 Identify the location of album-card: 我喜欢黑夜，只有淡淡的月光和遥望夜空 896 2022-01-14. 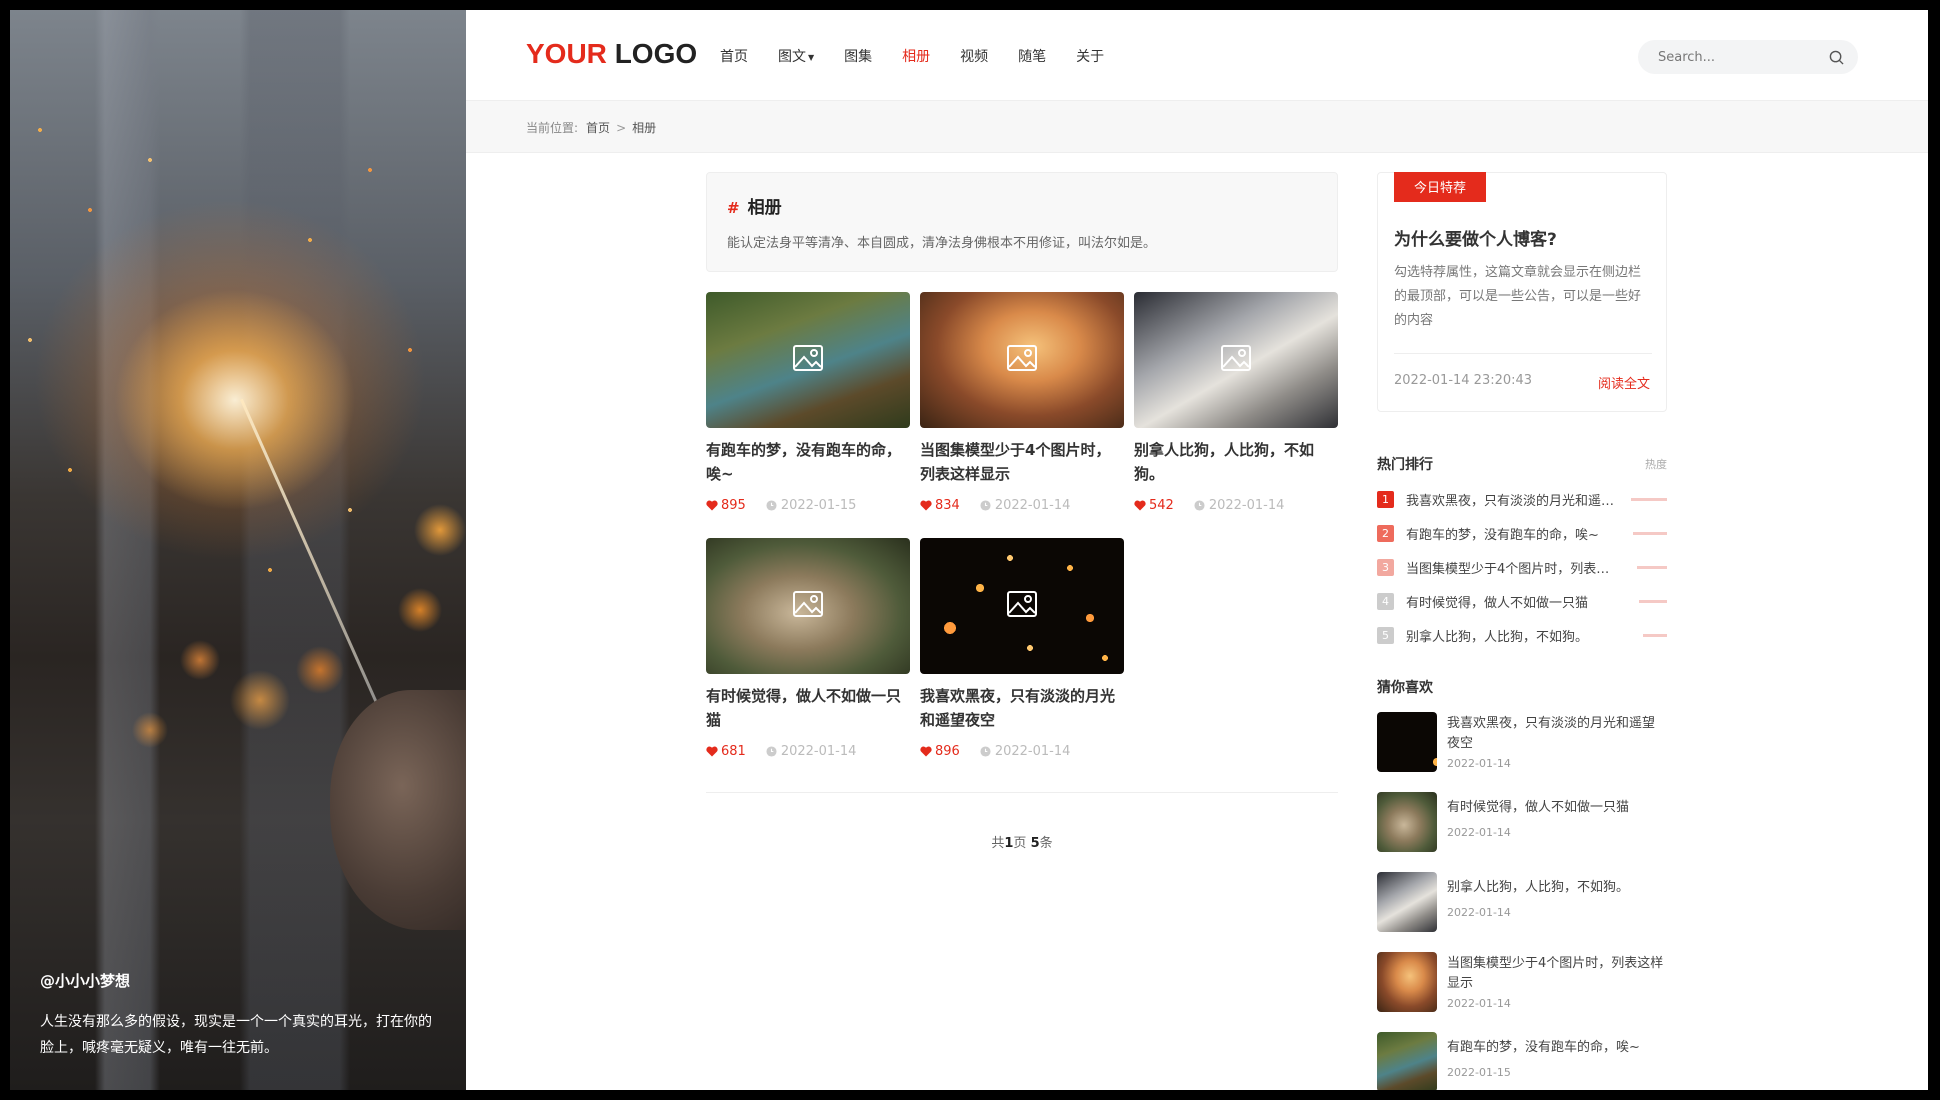
(1022, 648).